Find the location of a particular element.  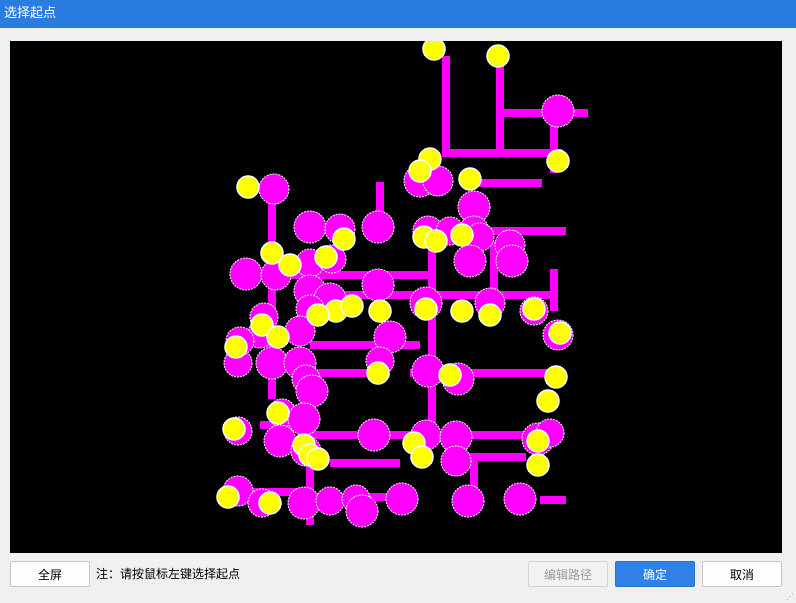

window-title-bar: 选择起点 is located at coordinates (398, 14).